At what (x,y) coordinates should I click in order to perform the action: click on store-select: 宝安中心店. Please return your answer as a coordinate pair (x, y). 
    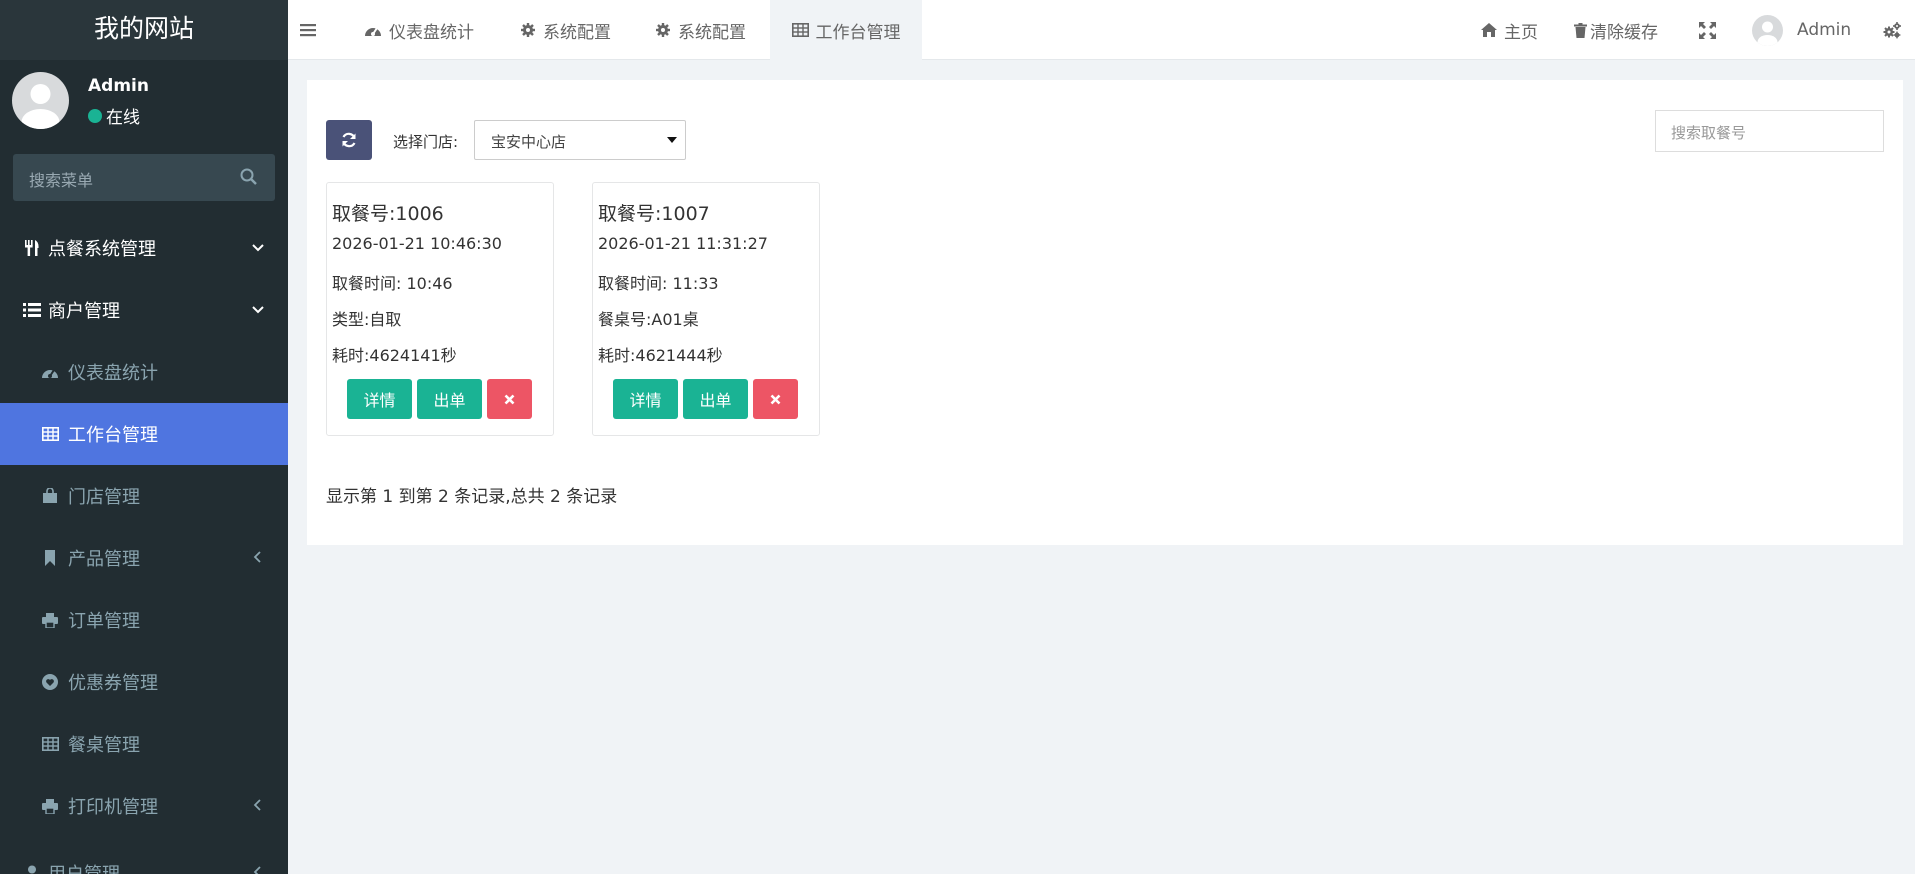
    Looking at the image, I should click on (580, 140).